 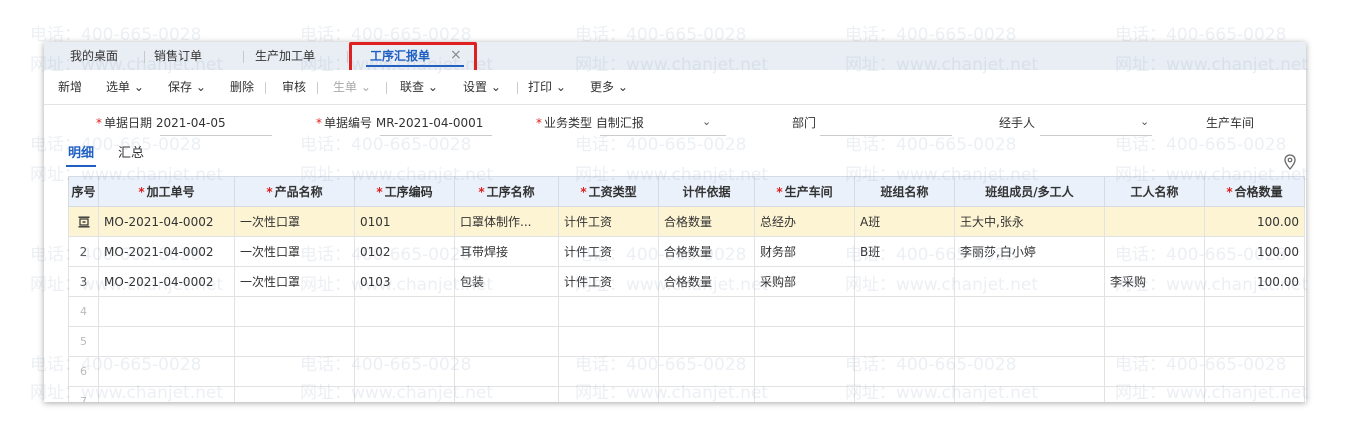 What do you see at coordinates (686, 371) in the screenshot?
I see `table-row: 6` at bounding box center [686, 371].